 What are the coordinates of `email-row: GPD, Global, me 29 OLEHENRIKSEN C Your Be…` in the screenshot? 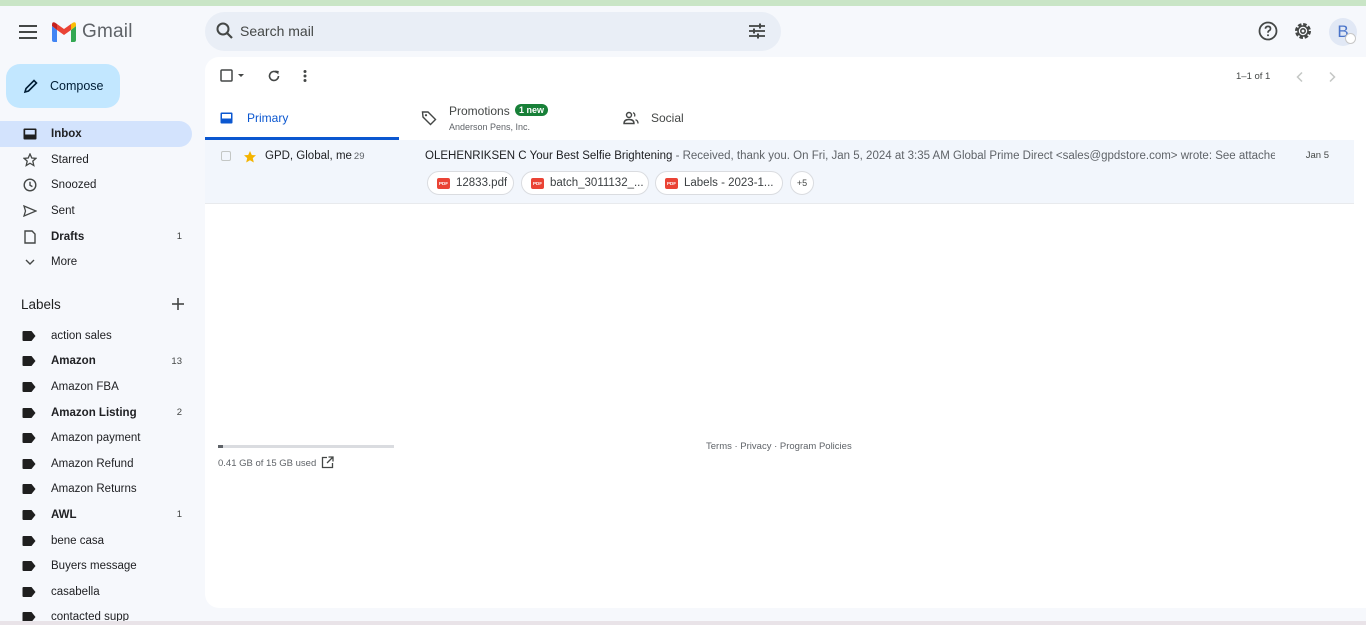 It's located at (779, 172).